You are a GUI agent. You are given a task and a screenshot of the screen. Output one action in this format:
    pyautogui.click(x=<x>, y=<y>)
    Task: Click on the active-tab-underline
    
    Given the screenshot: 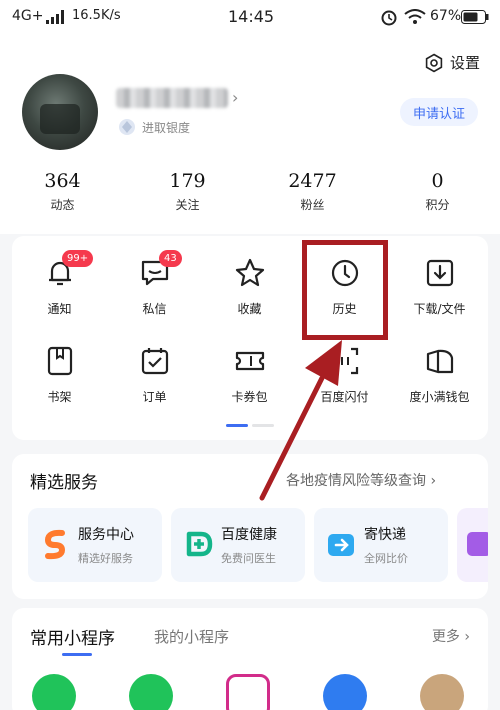 What is the action you would take?
    pyautogui.click(x=77, y=654)
    